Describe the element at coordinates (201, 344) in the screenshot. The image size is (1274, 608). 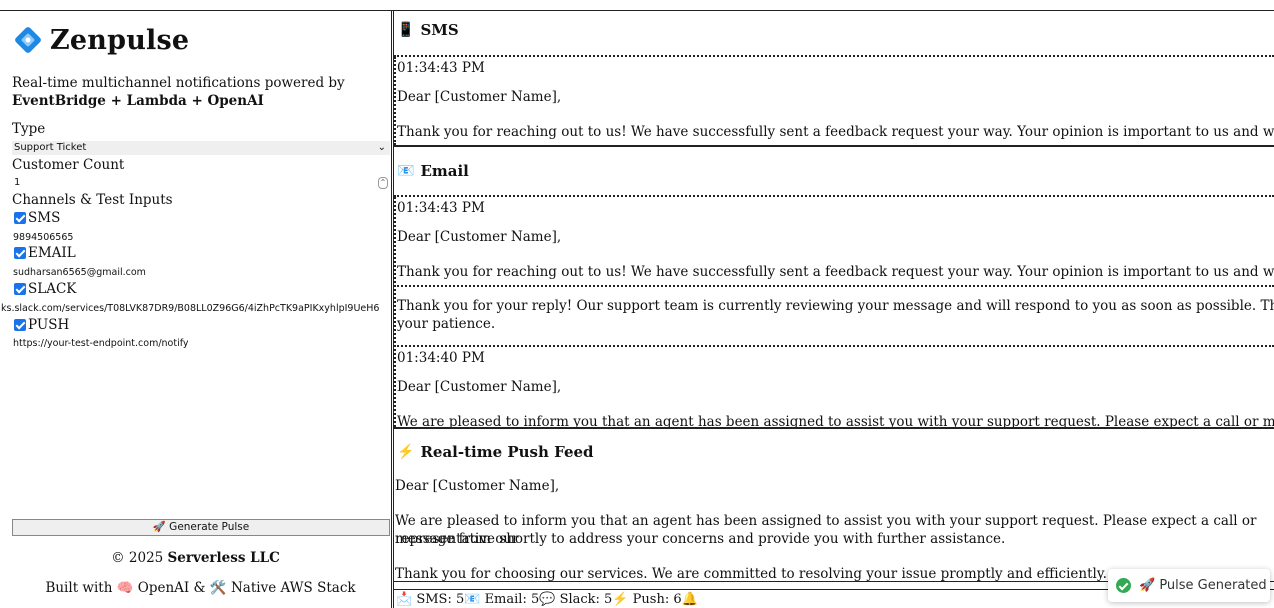
I see `push-input: https://your-test-endpoint.com/notify` at that location.